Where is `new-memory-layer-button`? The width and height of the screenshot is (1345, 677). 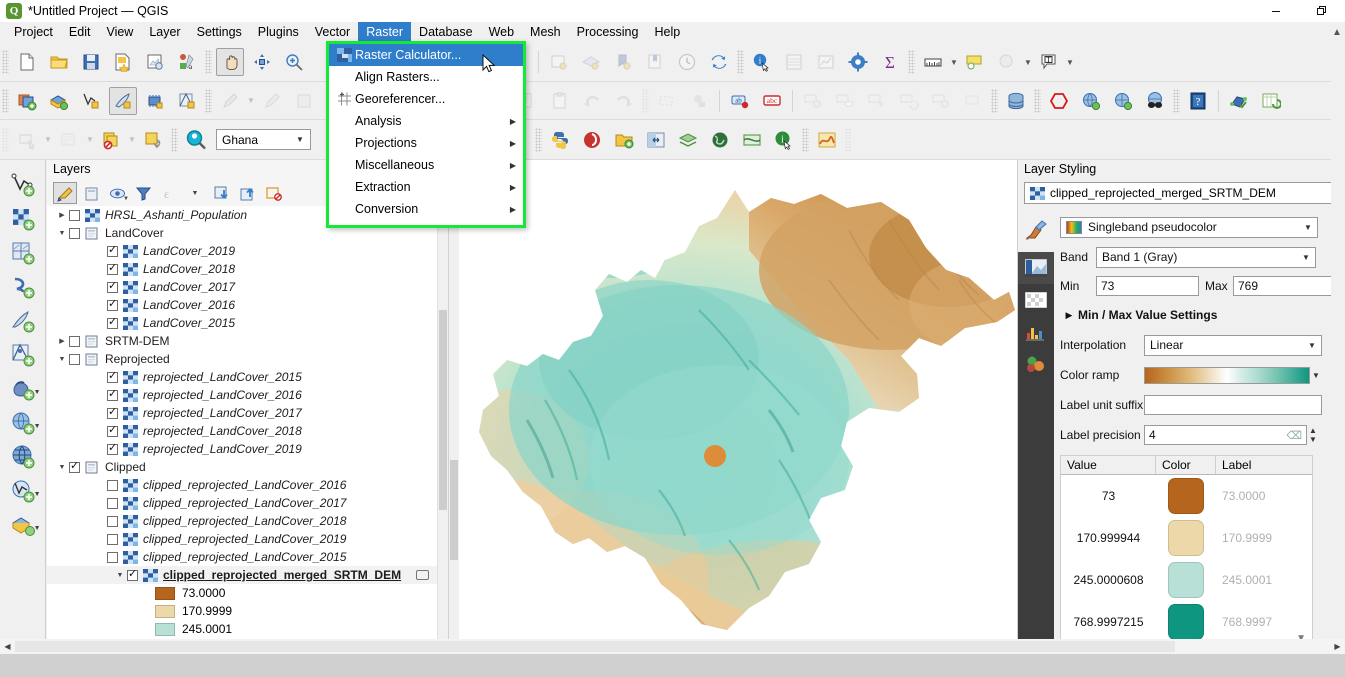 new-memory-layer-button is located at coordinates (155, 101).